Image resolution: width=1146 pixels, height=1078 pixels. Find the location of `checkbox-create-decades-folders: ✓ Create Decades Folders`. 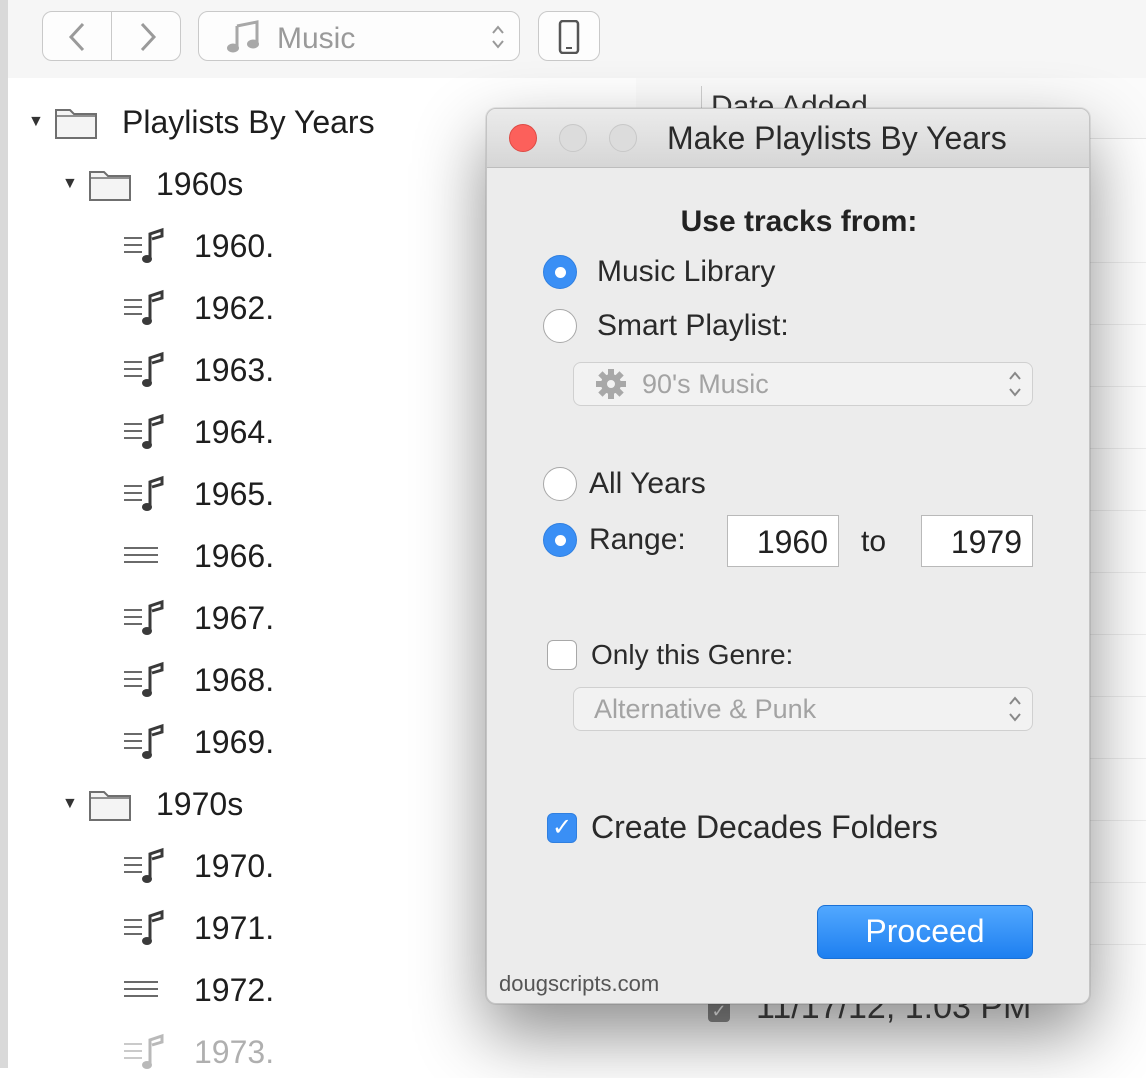

checkbox-create-decades-folders: ✓ Create Decades Folders is located at coordinates (742, 827).